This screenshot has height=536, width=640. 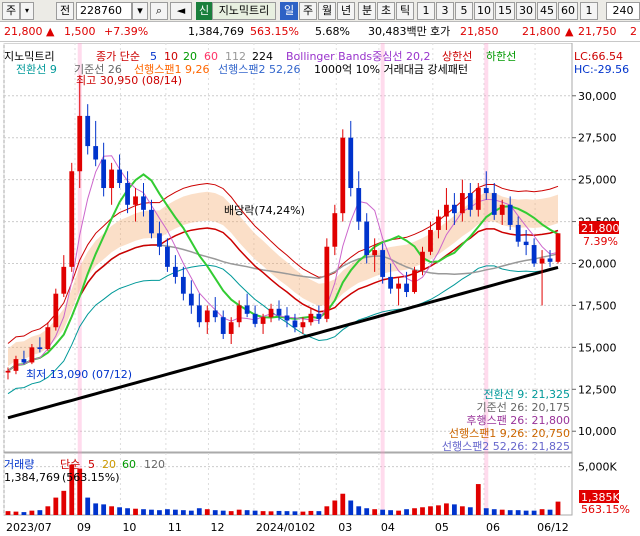 What do you see at coordinates (541, 31) in the screenshot?
I see `bid: 21,800` at bounding box center [541, 31].